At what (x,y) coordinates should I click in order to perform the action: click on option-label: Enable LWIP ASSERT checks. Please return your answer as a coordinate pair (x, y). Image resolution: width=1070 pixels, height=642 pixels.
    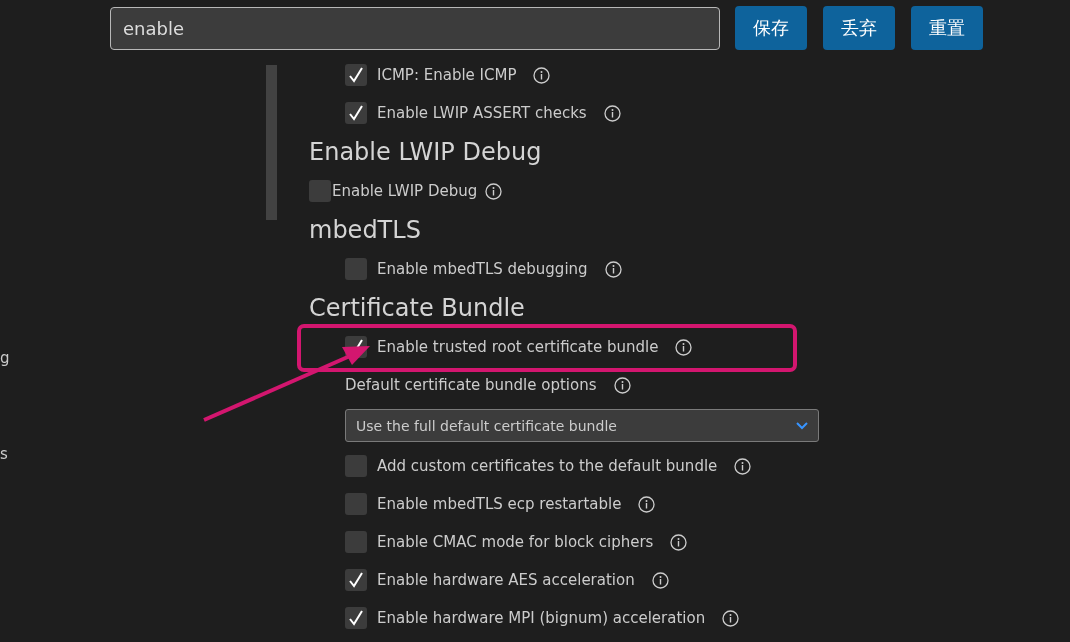
    Looking at the image, I should click on (482, 113).